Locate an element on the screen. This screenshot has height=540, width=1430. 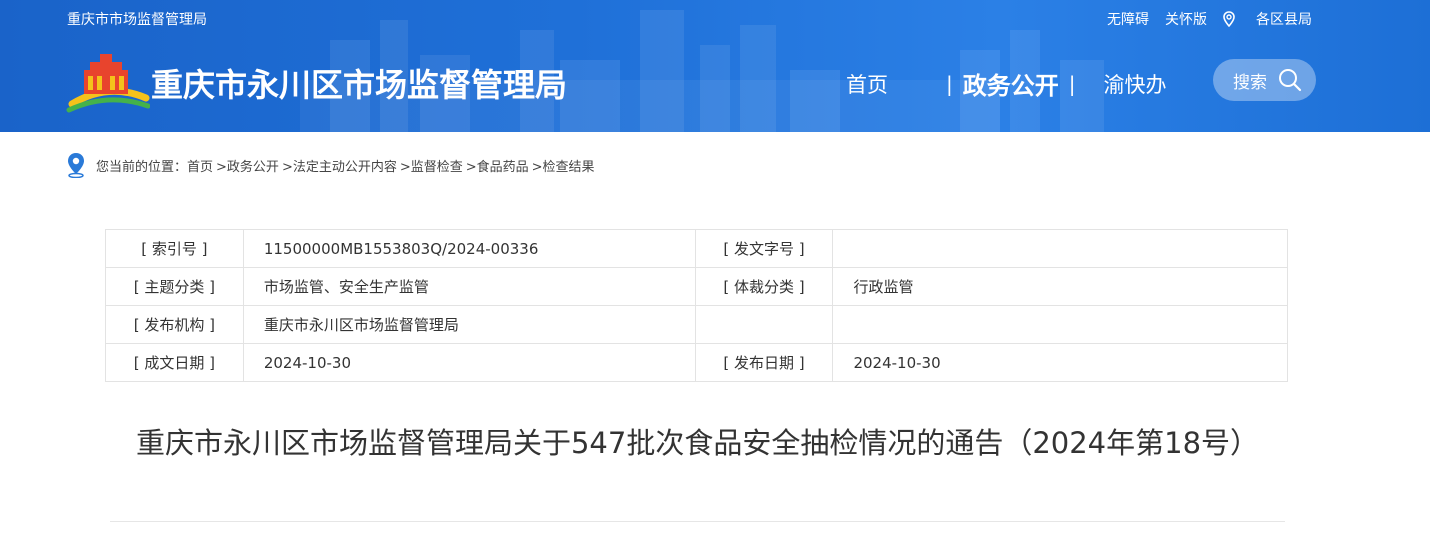
doc-number-label: [ 发文字号 ] is located at coordinates (764, 248).